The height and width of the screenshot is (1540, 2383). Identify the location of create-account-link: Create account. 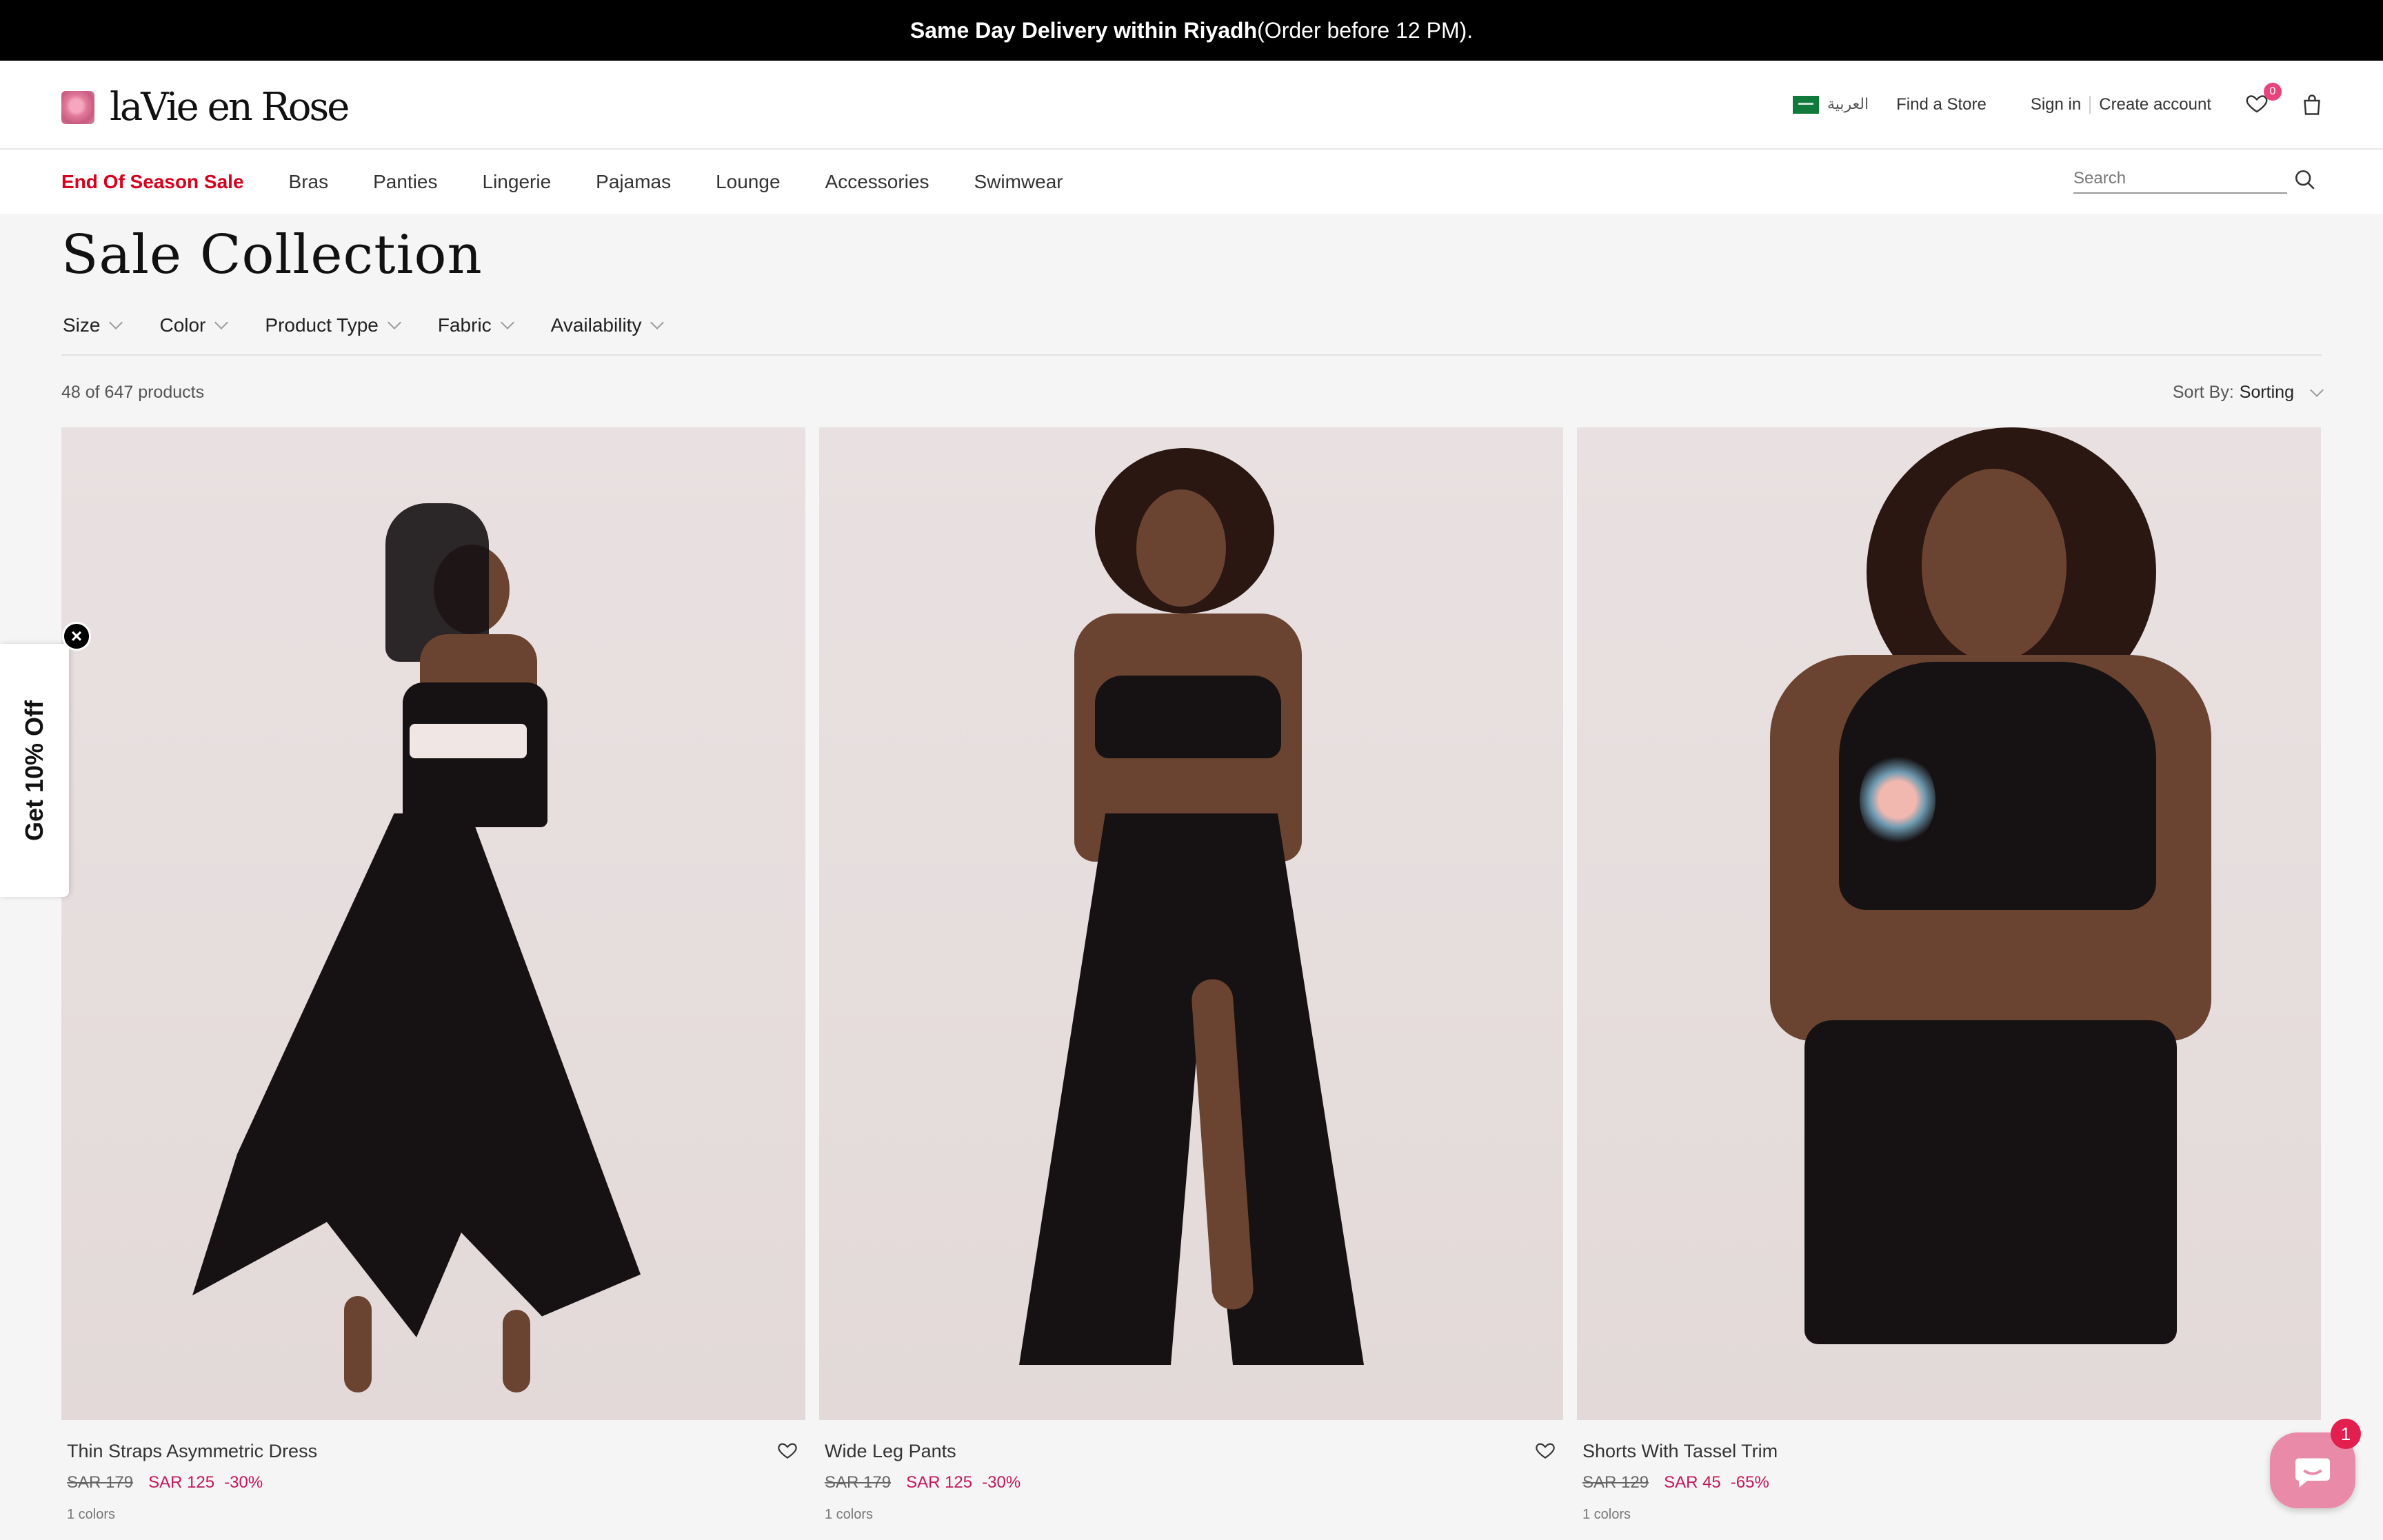
(2155, 105).